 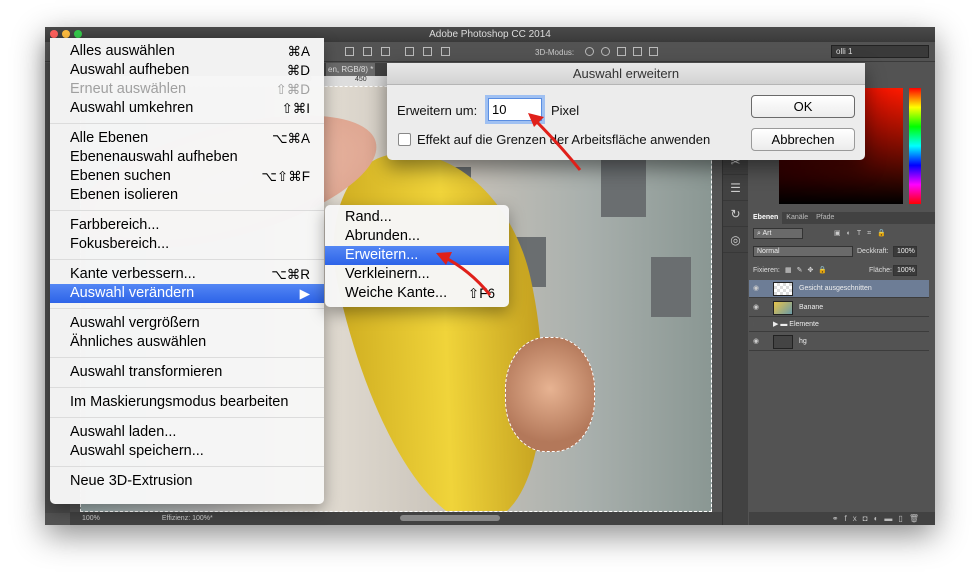 I want to click on ok-button: OK, so click(x=803, y=106).